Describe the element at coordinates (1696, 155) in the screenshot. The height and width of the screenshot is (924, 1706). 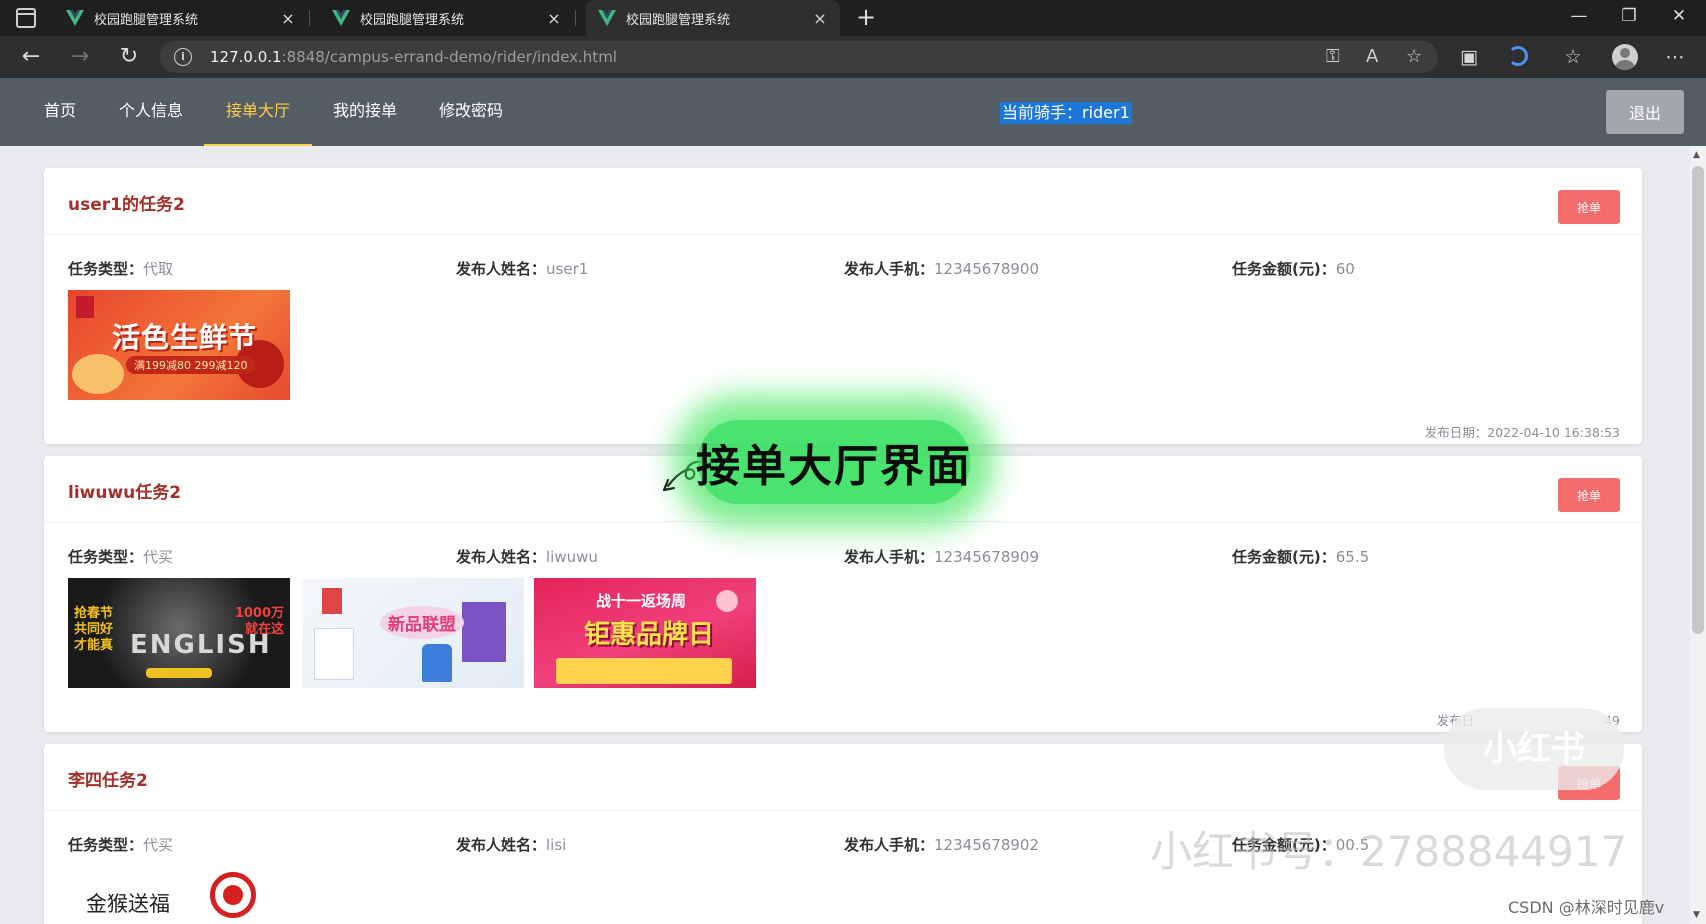
I see `scroll-up-icon: ▲` at that location.